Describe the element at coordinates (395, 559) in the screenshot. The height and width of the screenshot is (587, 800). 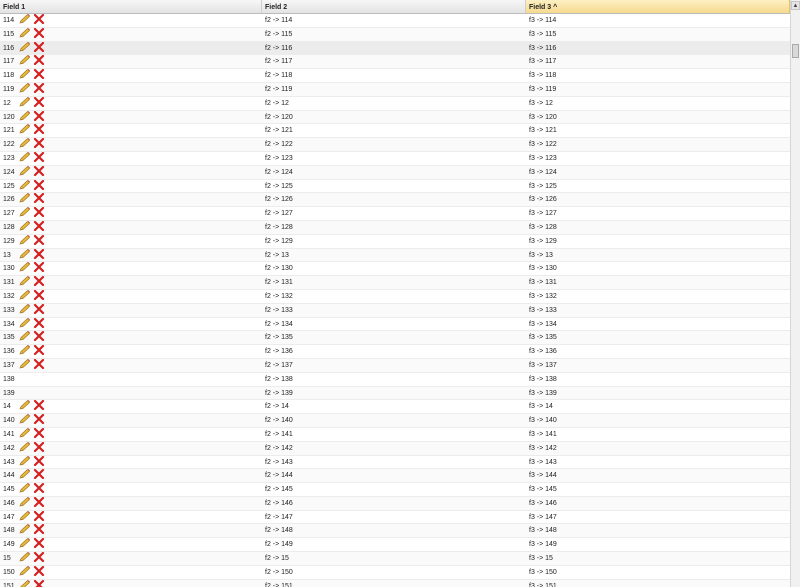
I see `table-row: 15 f2 -> 15 f3 -> 15` at that location.